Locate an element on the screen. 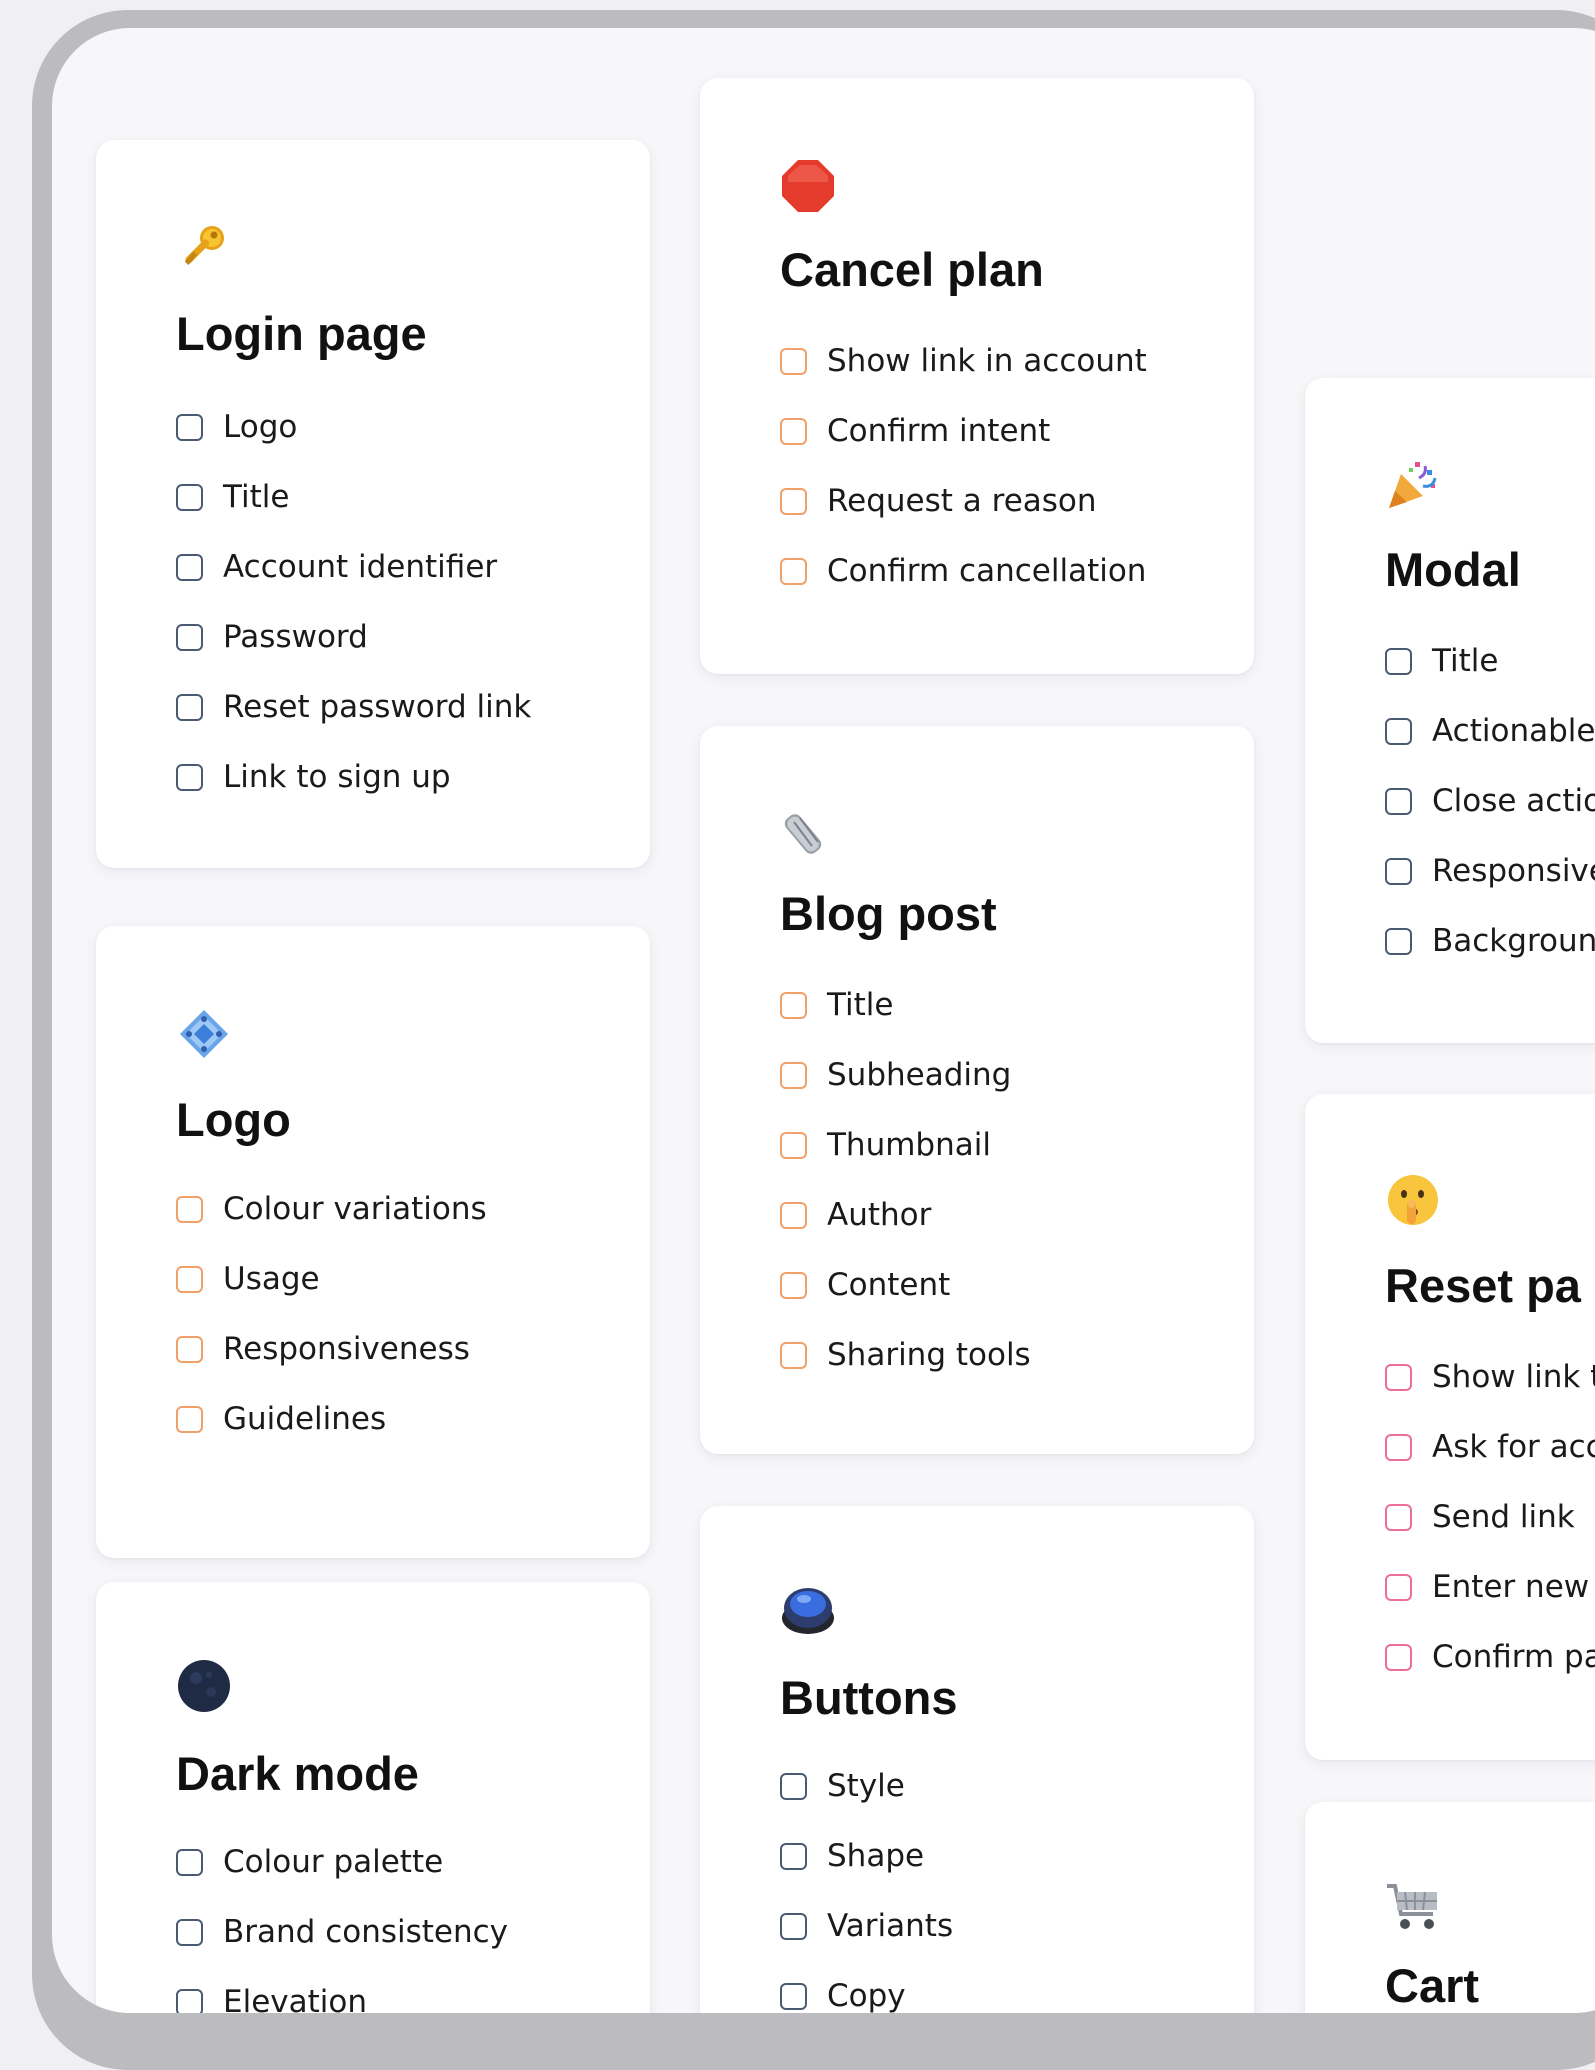 Image resolution: width=1595 pixels, height=2070 pixels. checklist-item: Responsive is located at coordinates (1490, 871).